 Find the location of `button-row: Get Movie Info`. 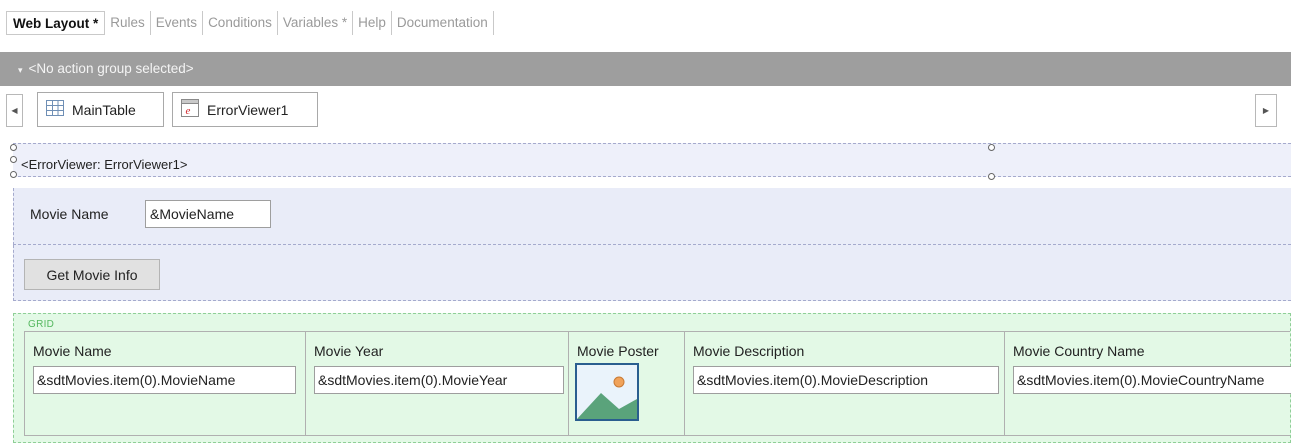

button-row: Get Movie Info is located at coordinates (652, 273).